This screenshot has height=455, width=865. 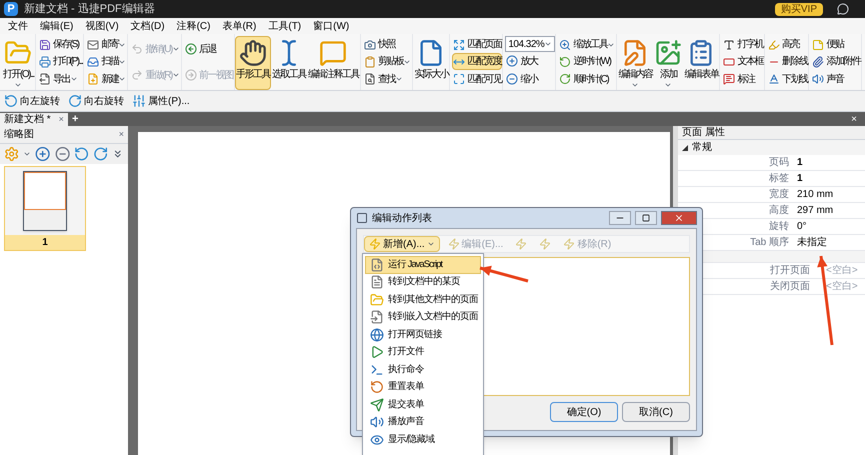 I want to click on ribbon-button: 手形工具, so click(x=252, y=63).